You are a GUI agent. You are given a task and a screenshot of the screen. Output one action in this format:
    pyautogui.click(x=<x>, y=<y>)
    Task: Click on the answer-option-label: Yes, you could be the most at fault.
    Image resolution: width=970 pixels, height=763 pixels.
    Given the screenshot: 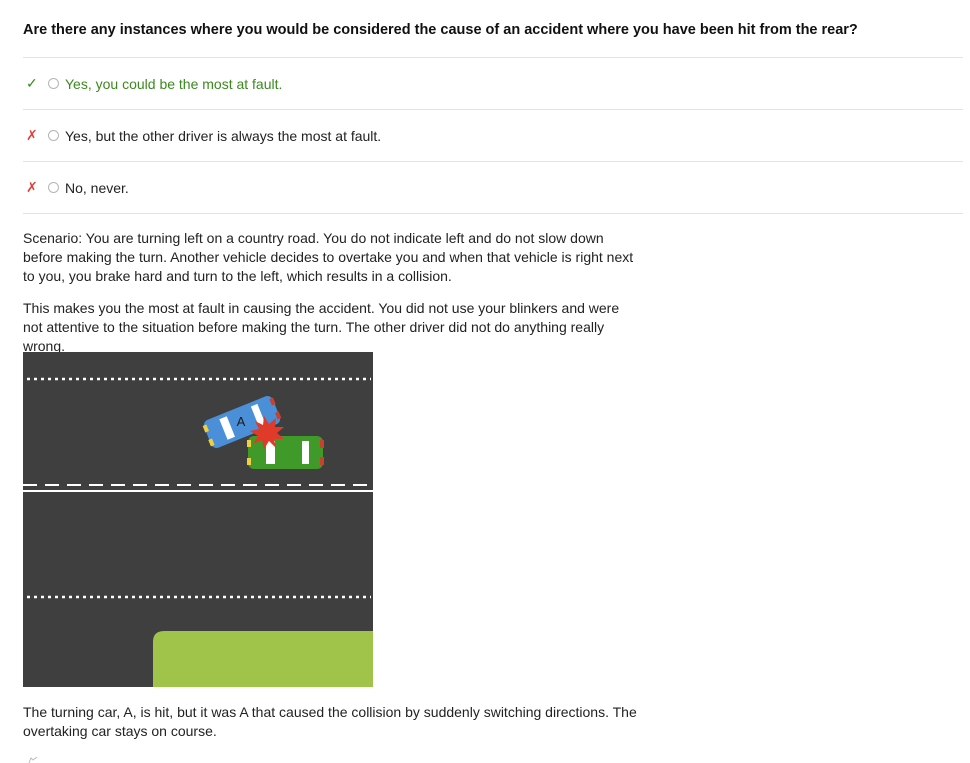 What is the action you would take?
    pyautogui.click(x=174, y=83)
    